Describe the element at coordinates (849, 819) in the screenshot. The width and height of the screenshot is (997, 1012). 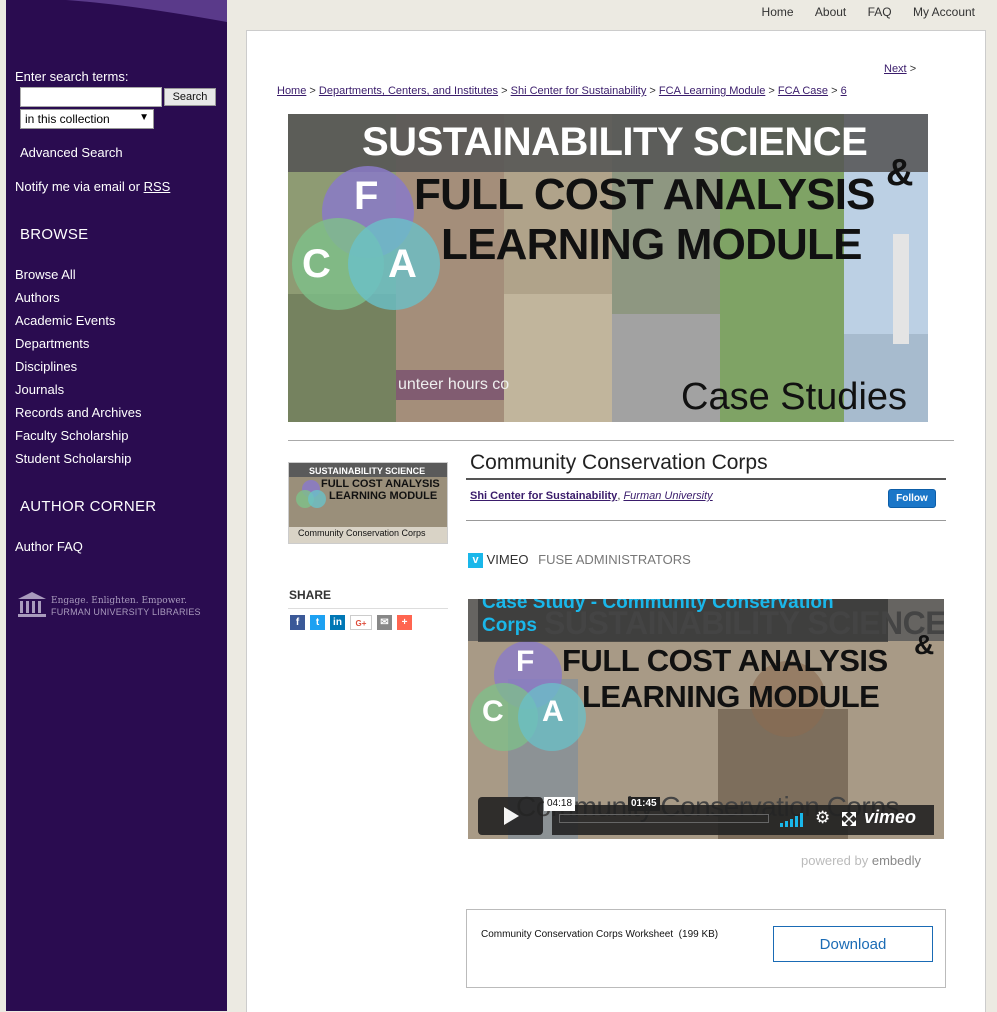
I see `fullscreen-icon` at that location.